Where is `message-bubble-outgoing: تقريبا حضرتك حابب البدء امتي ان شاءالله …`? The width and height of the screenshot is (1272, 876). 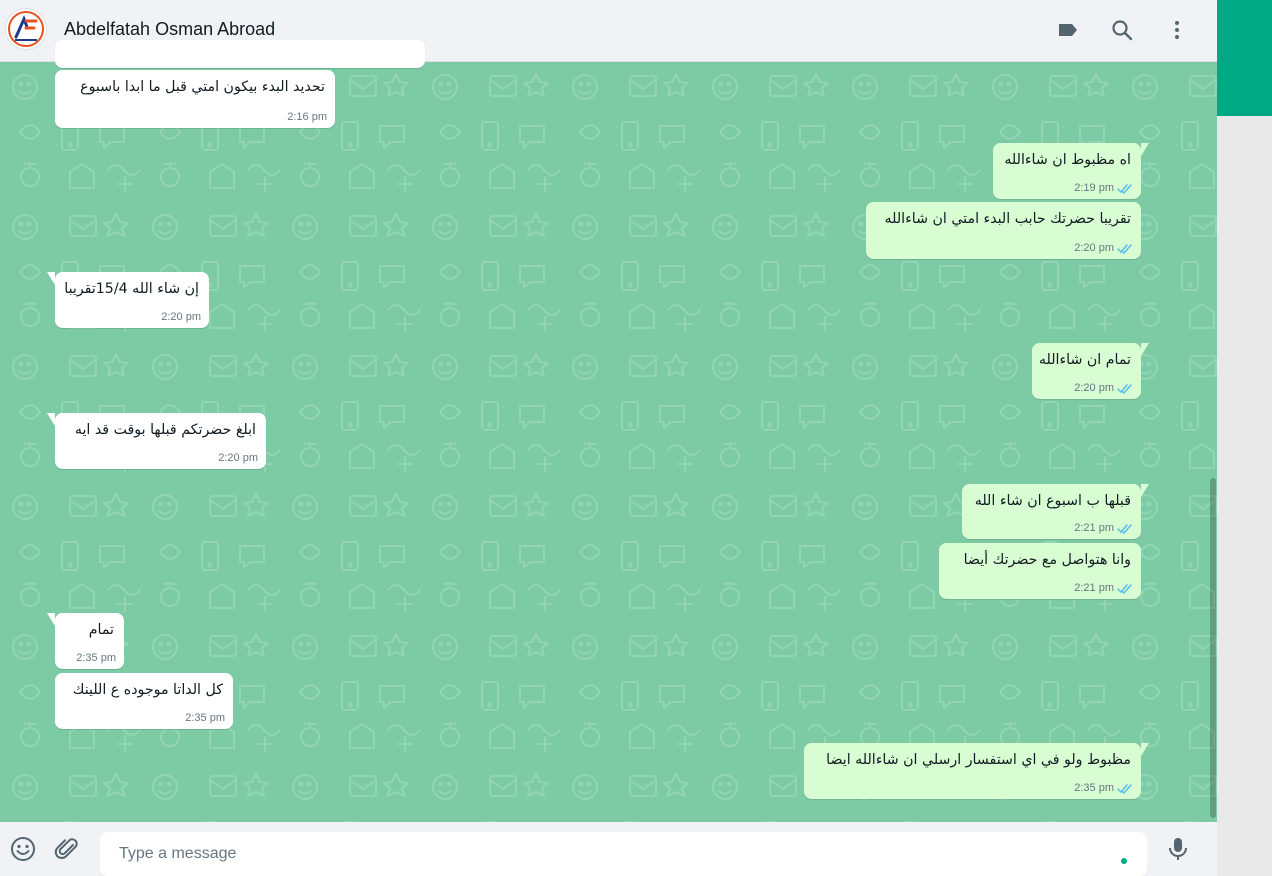
message-bubble-outgoing: تقريبا حضرتك حابب البدء امتي ان شاءالله … is located at coordinates (1003, 230).